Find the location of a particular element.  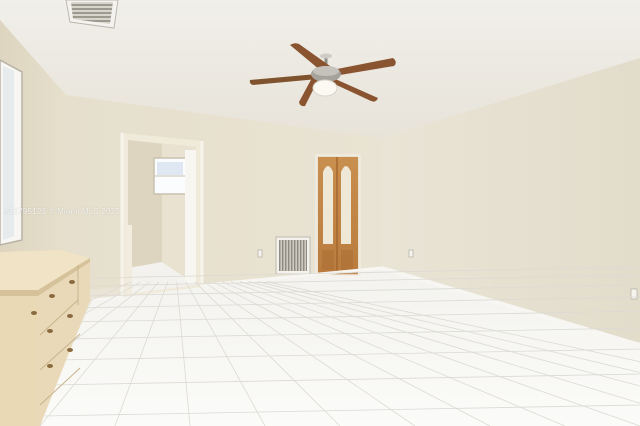

return-air-vent is located at coordinates (293, 255).